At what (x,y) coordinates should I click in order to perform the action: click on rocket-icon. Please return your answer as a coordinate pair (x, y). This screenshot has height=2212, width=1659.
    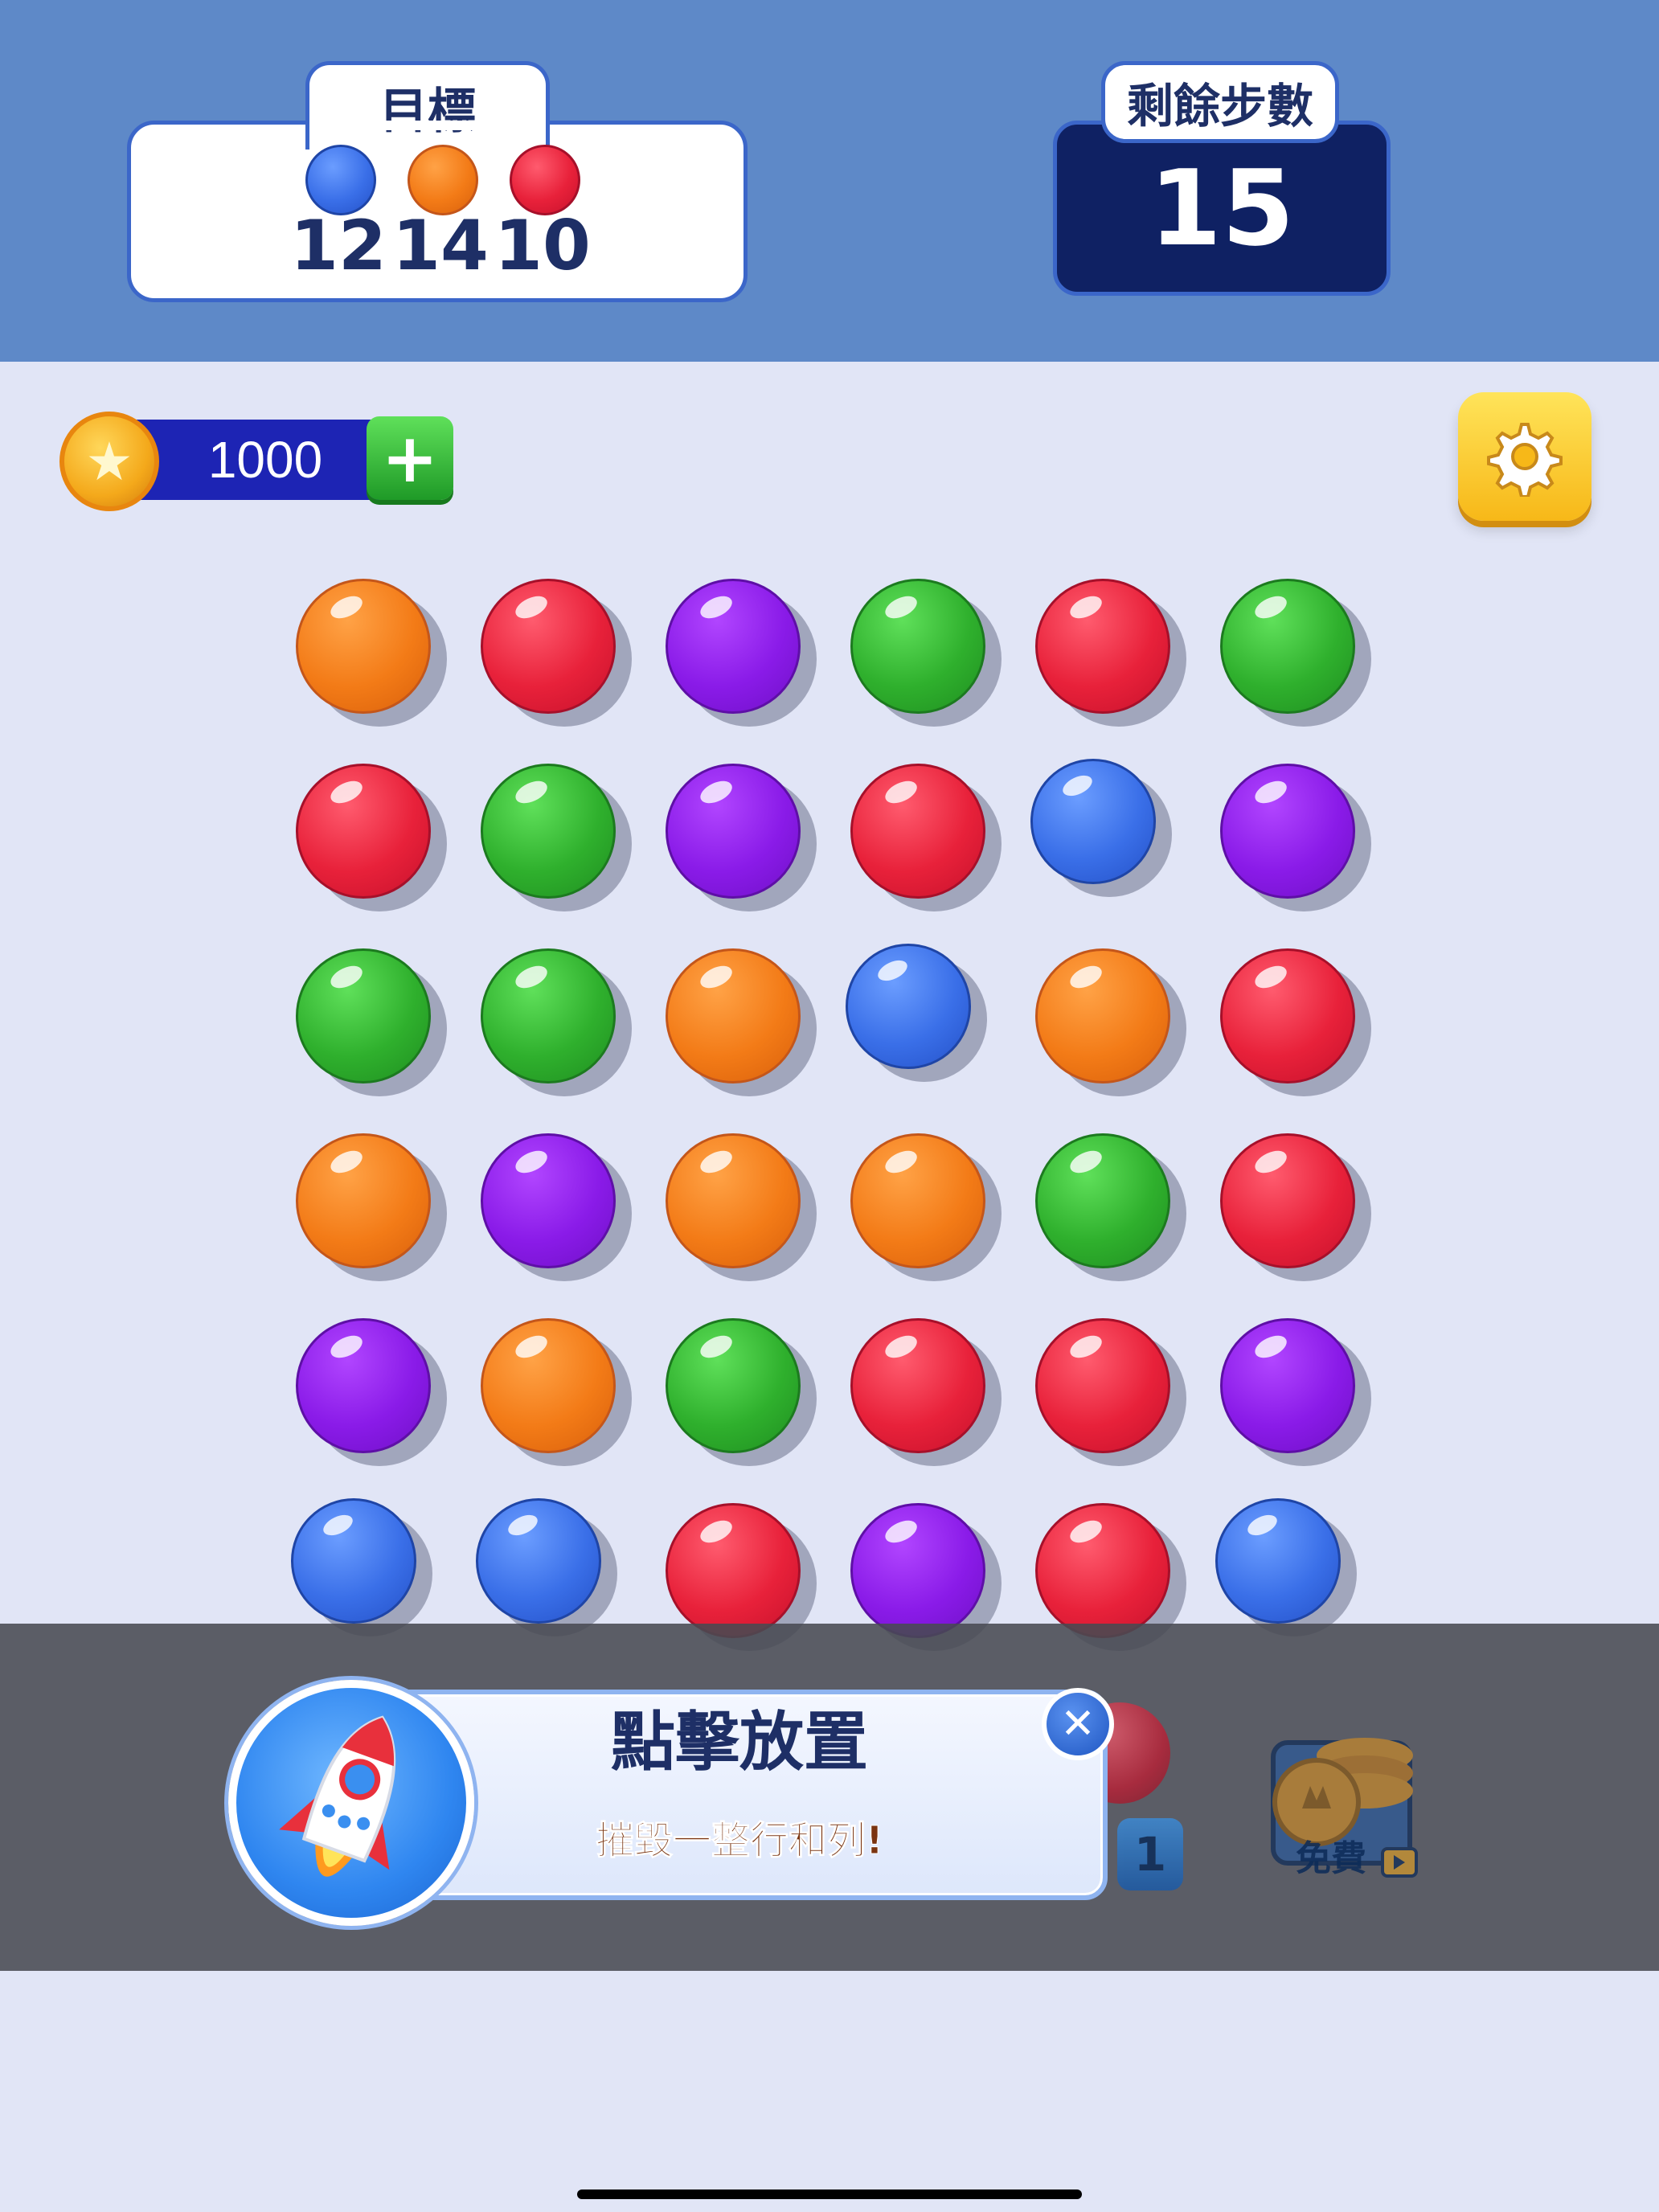
    Looking at the image, I should click on (337, 1796).